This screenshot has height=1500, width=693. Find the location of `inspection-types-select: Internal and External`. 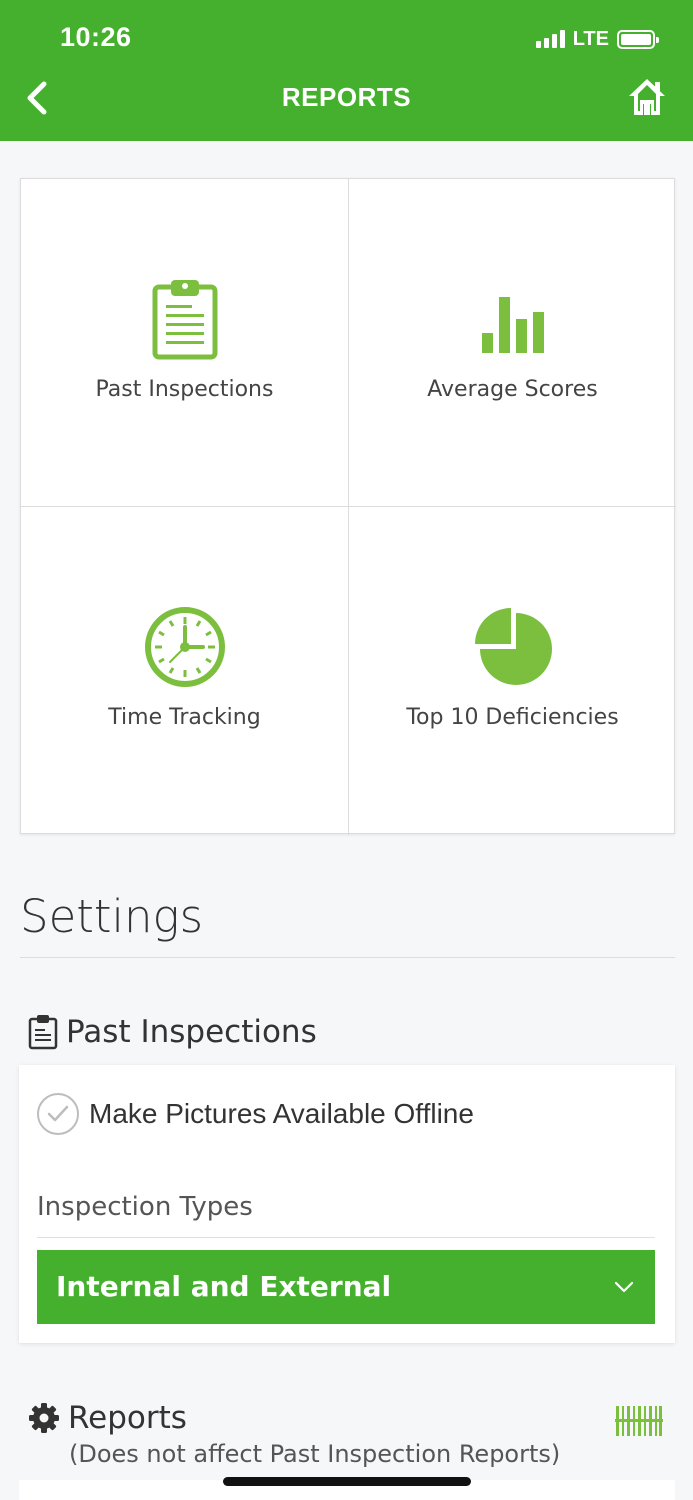

inspection-types-select: Internal and External is located at coordinates (346, 1287).